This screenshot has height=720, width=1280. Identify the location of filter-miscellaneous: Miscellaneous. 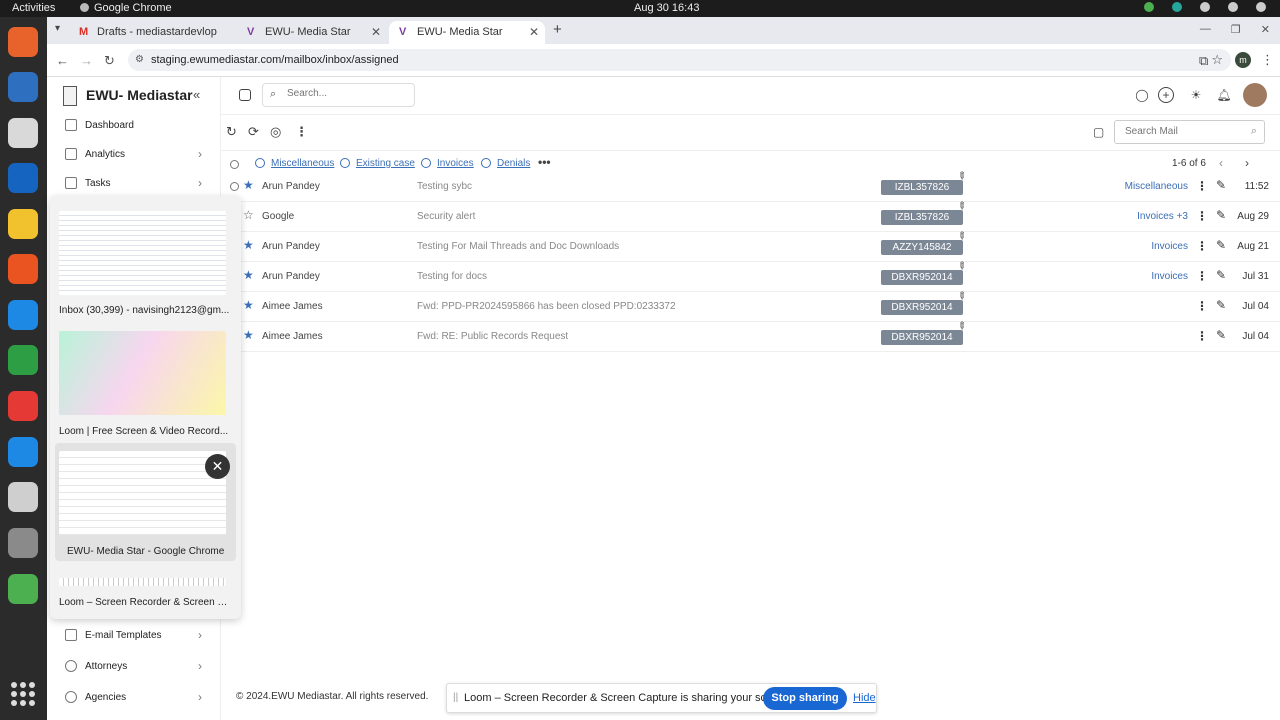
(294, 163).